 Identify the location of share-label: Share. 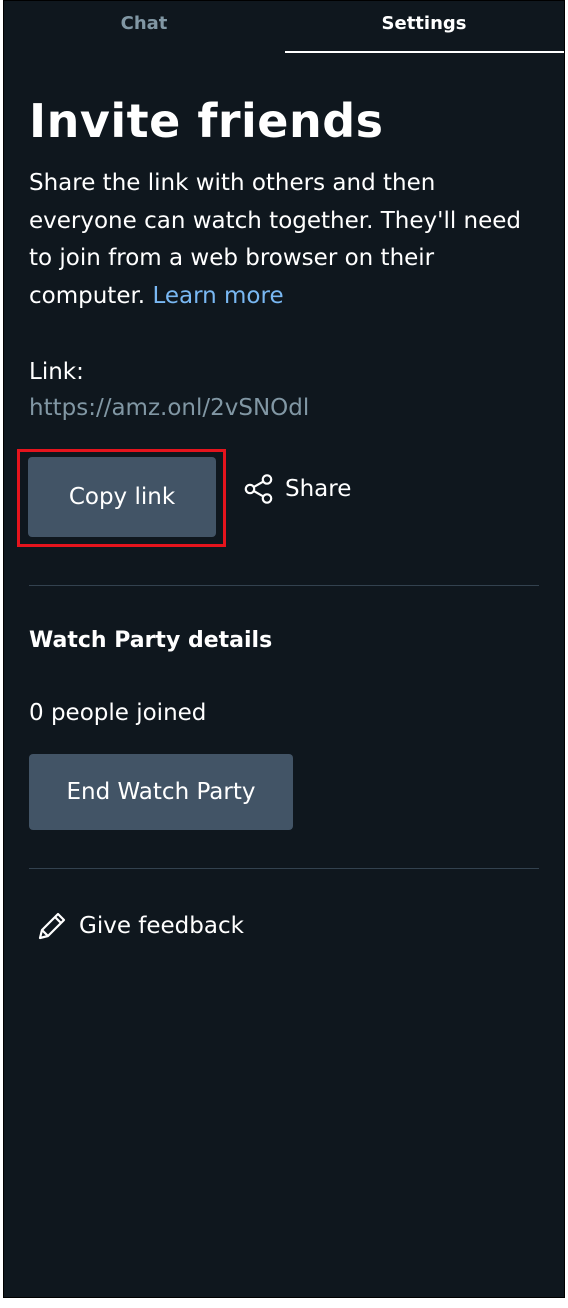
(318, 489).